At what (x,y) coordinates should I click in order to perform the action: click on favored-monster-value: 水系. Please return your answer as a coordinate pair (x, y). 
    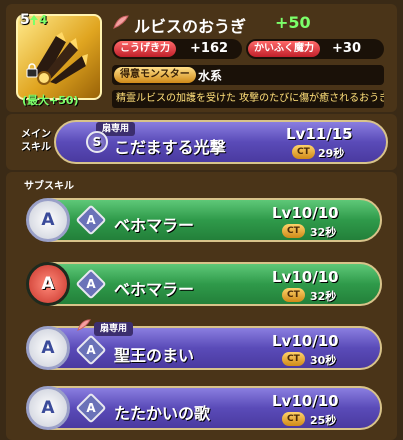
    Looking at the image, I should click on (210, 76).